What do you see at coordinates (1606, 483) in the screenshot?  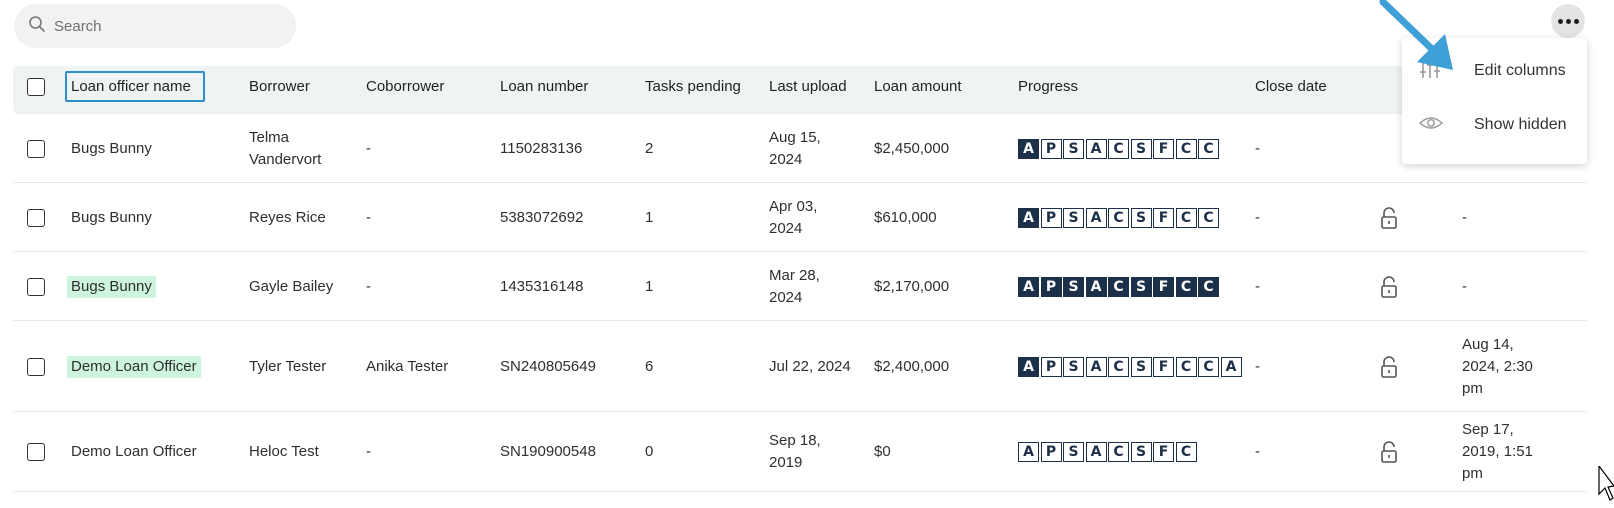 I see `mouse-cursor-icon` at bounding box center [1606, 483].